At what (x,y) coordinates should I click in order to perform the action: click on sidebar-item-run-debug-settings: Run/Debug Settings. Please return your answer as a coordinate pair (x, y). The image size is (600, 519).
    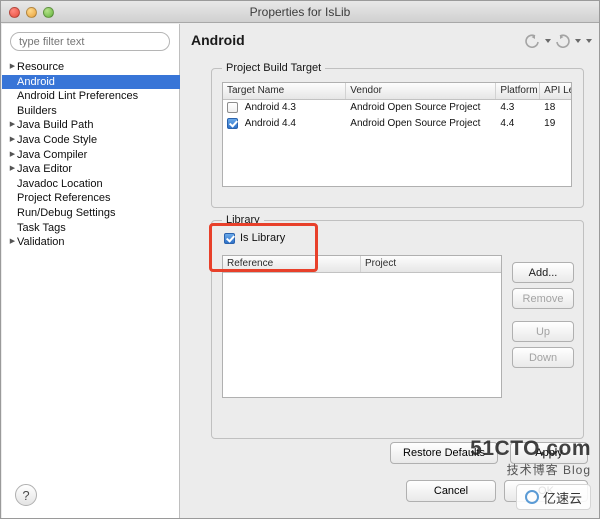
    Looking at the image, I should click on (91, 213).